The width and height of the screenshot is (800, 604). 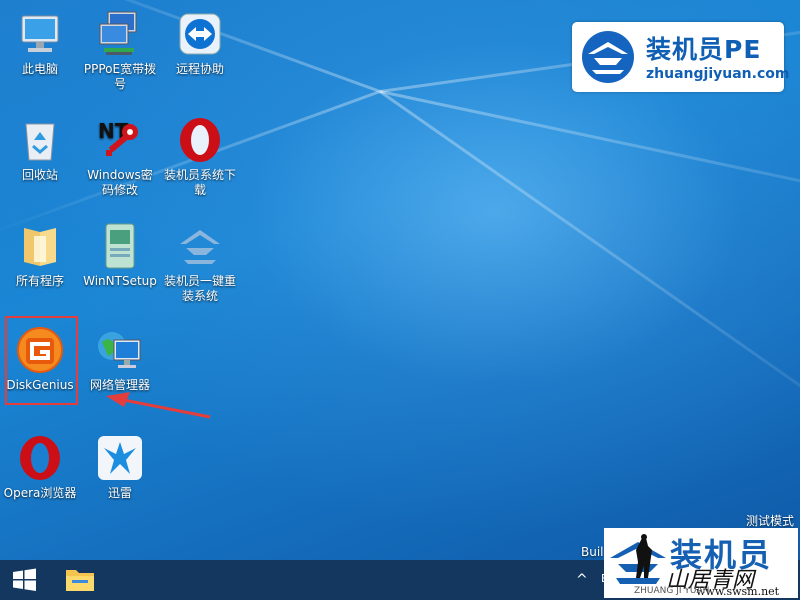 What do you see at coordinates (39, 281) in the screenshot?
I see `desktop-icon-label: 所有程序` at bounding box center [39, 281].